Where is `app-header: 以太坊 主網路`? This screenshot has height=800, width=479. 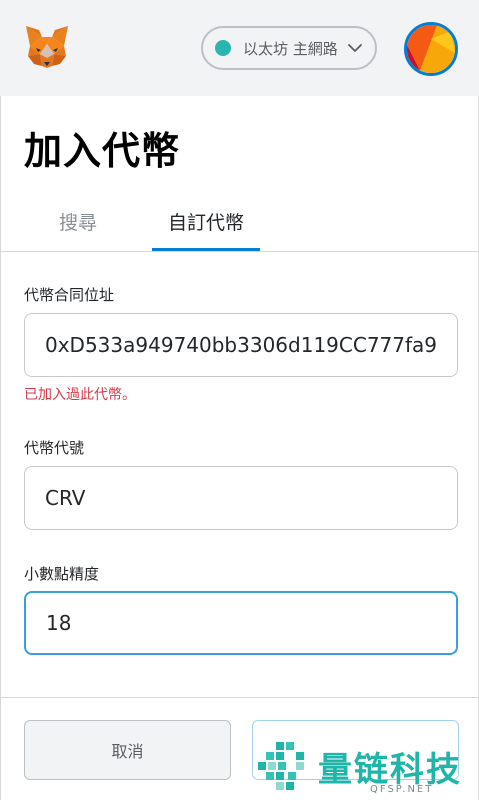
app-header: 以太坊 主網路 is located at coordinates (239, 48).